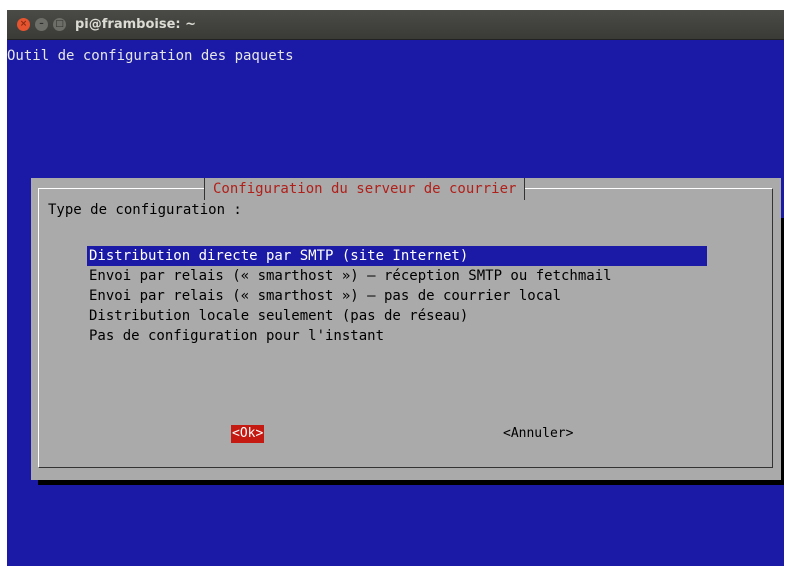  I want to click on dialog-prompt: Type de configuration :, so click(145, 210).